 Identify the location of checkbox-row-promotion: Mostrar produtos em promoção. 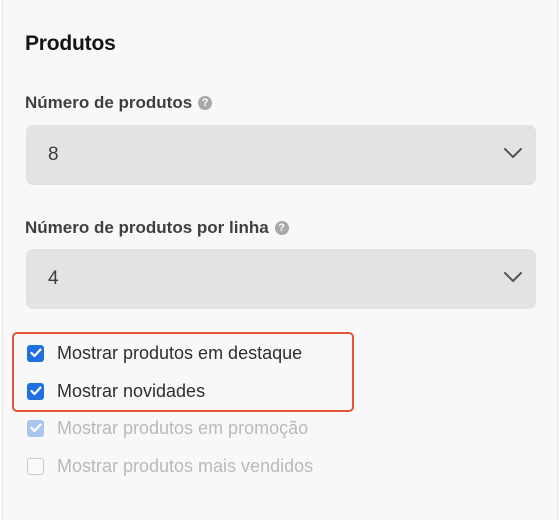
(167, 428).